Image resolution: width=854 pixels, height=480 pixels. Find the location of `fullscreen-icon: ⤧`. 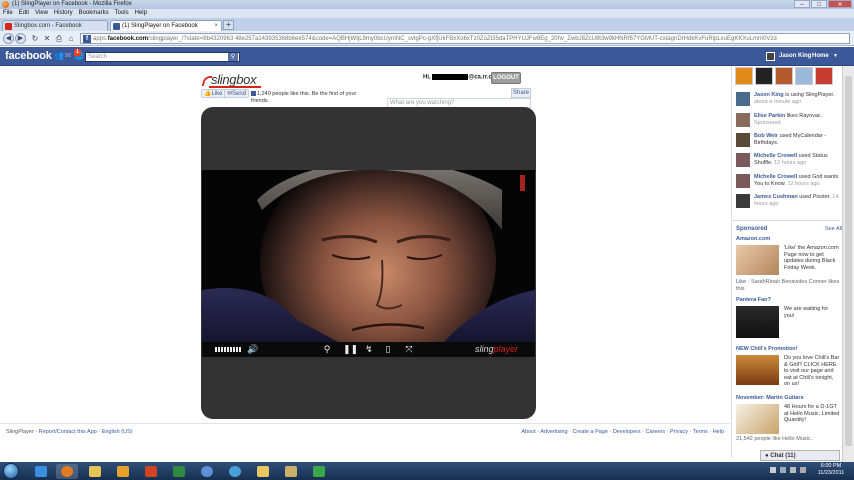

fullscreen-icon: ⤧ is located at coordinates (409, 349).